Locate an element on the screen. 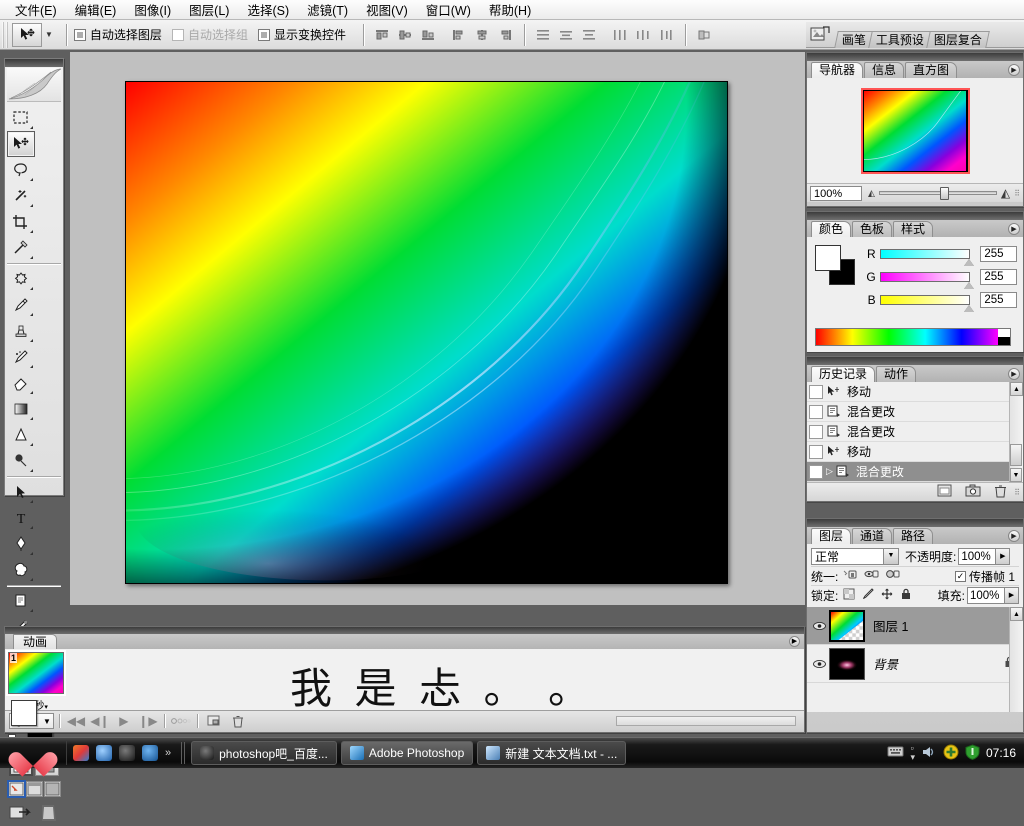  align-horizontal-centers-button is located at coordinates (482, 35).